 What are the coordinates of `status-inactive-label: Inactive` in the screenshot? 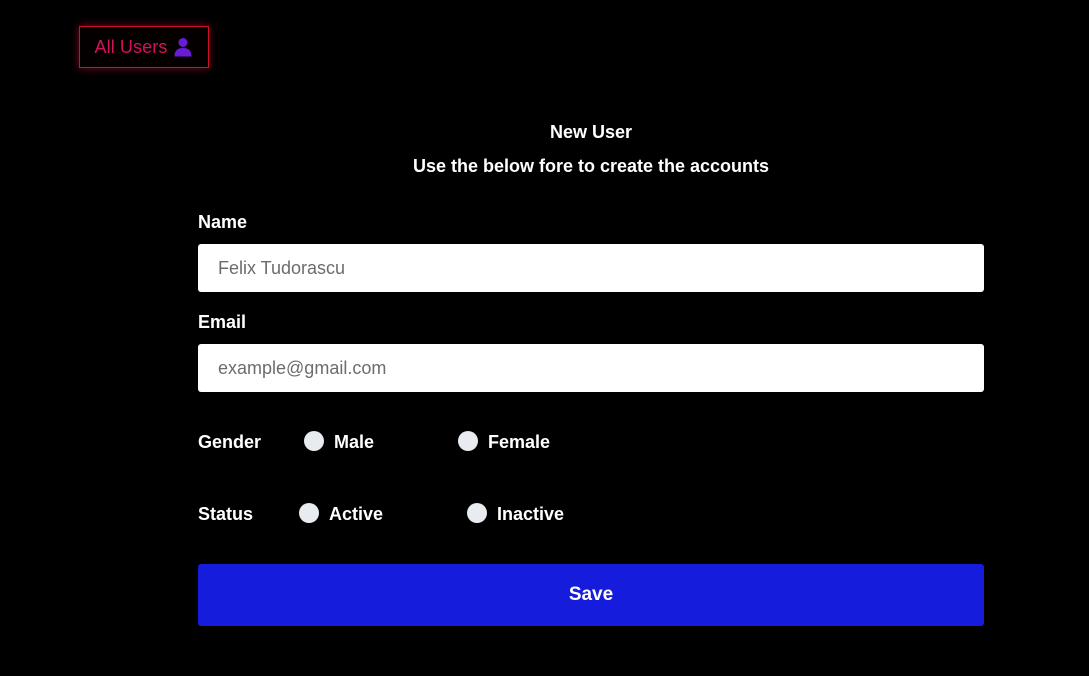 It's located at (531, 514).